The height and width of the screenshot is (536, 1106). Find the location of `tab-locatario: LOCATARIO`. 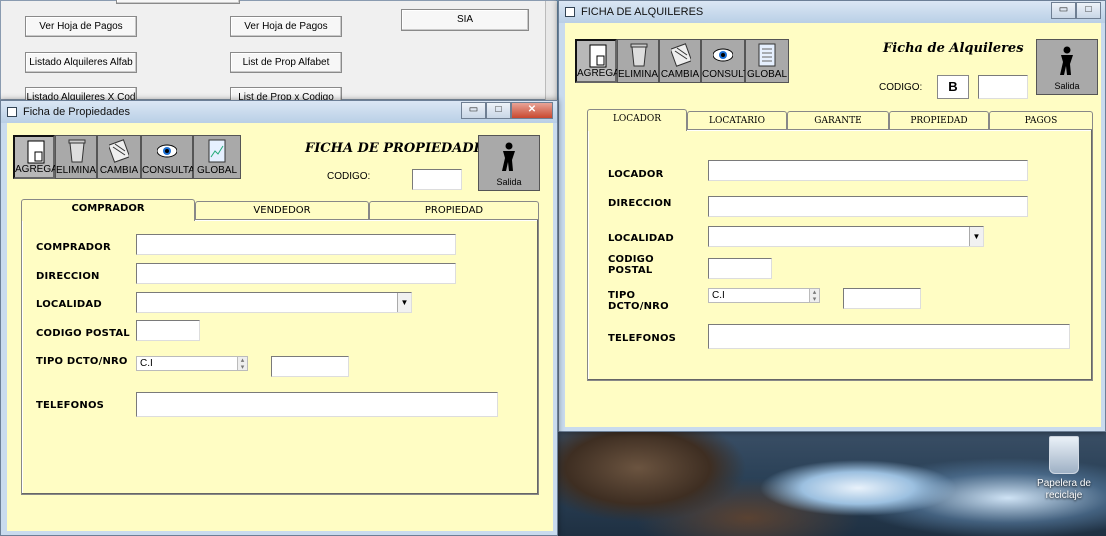

tab-locatario: LOCATARIO is located at coordinates (737, 120).